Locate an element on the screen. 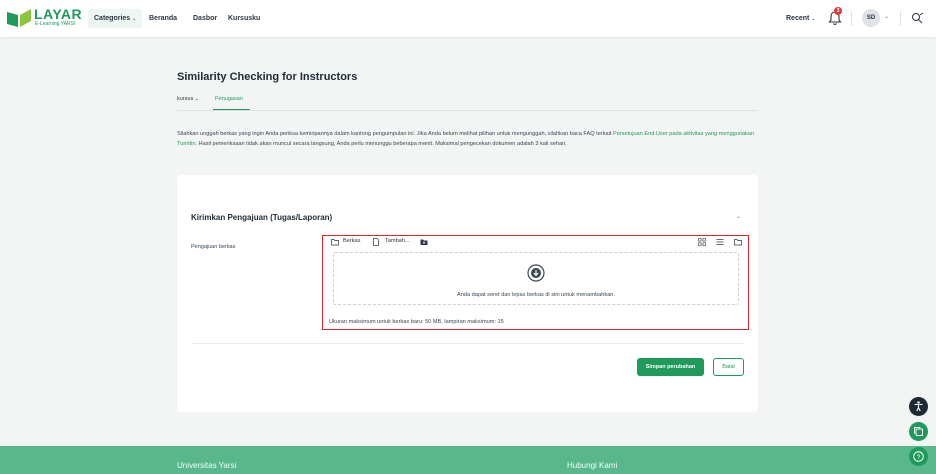 The image size is (936, 474). card-divider is located at coordinates (467, 343).